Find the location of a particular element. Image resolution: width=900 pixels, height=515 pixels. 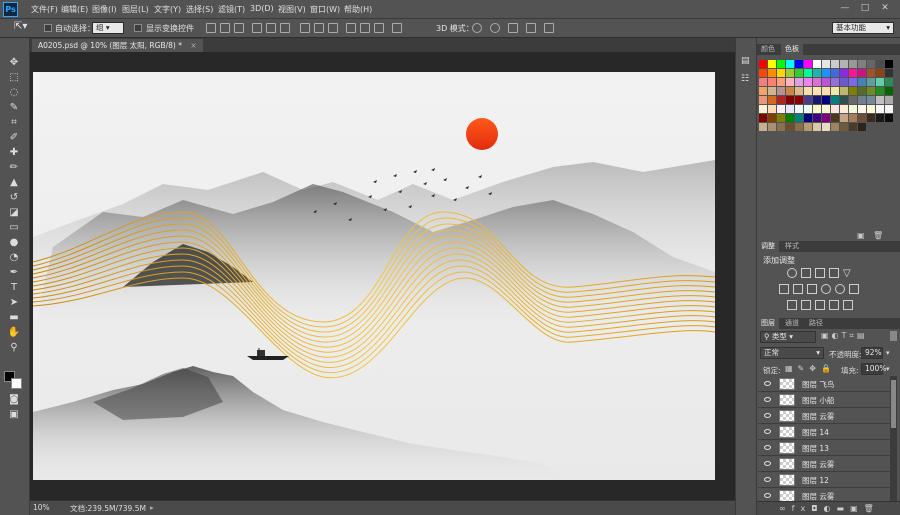

menu-layer: 图层(L) is located at coordinates (135, 9).